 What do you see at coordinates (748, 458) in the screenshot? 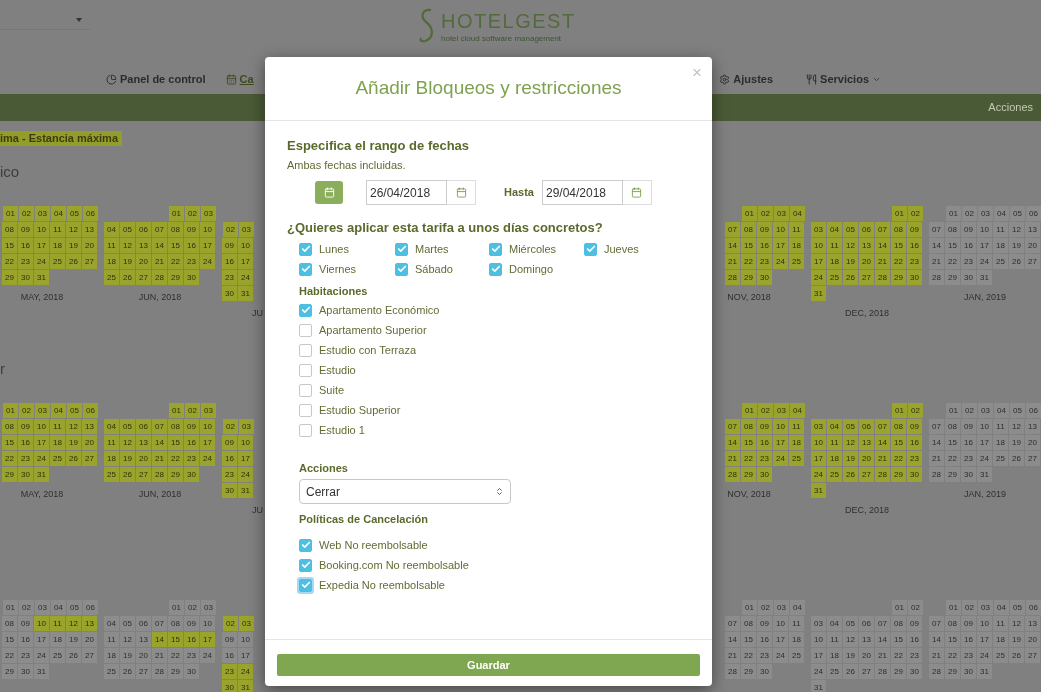
I see `day-cell: 22` at bounding box center [748, 458].